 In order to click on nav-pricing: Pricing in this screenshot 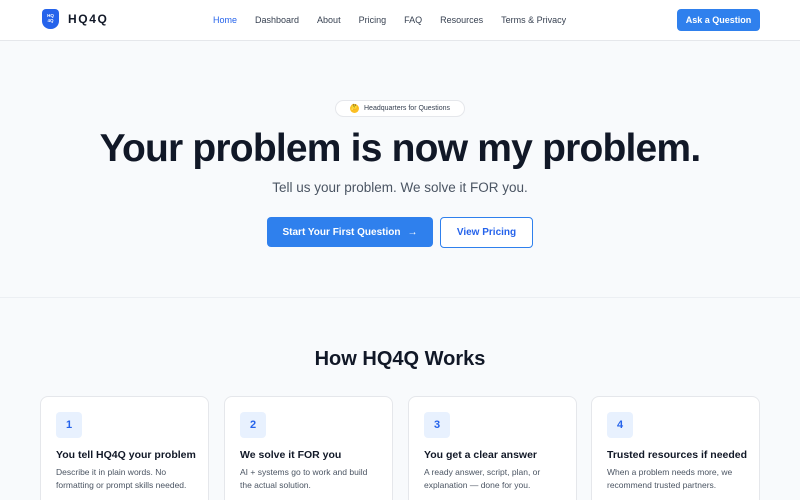, I will do `click(373, 20)`.